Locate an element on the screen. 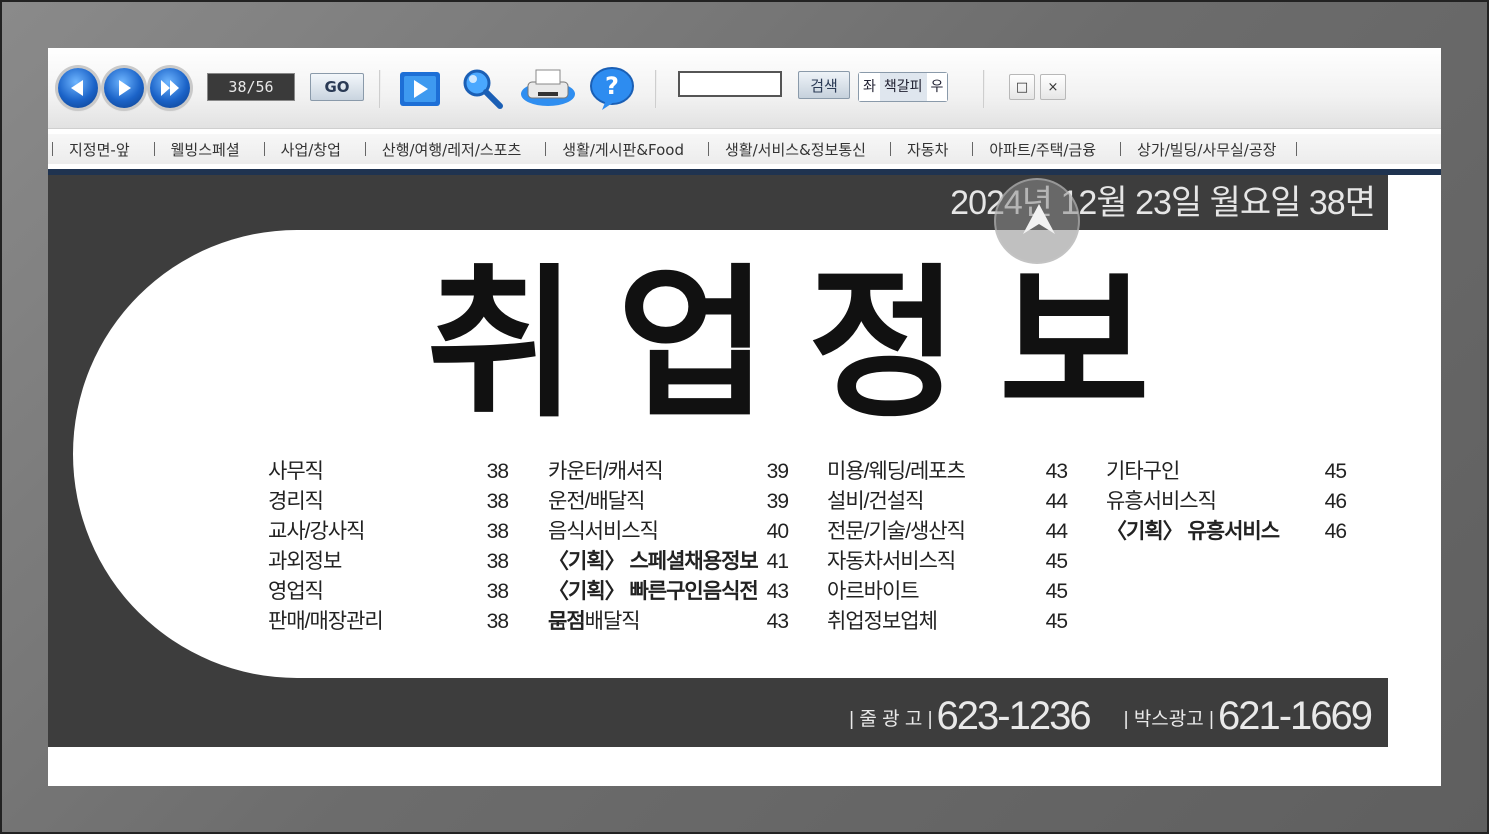  index-label: 카운터/캐셔직 is located at coordinates (606, 471).